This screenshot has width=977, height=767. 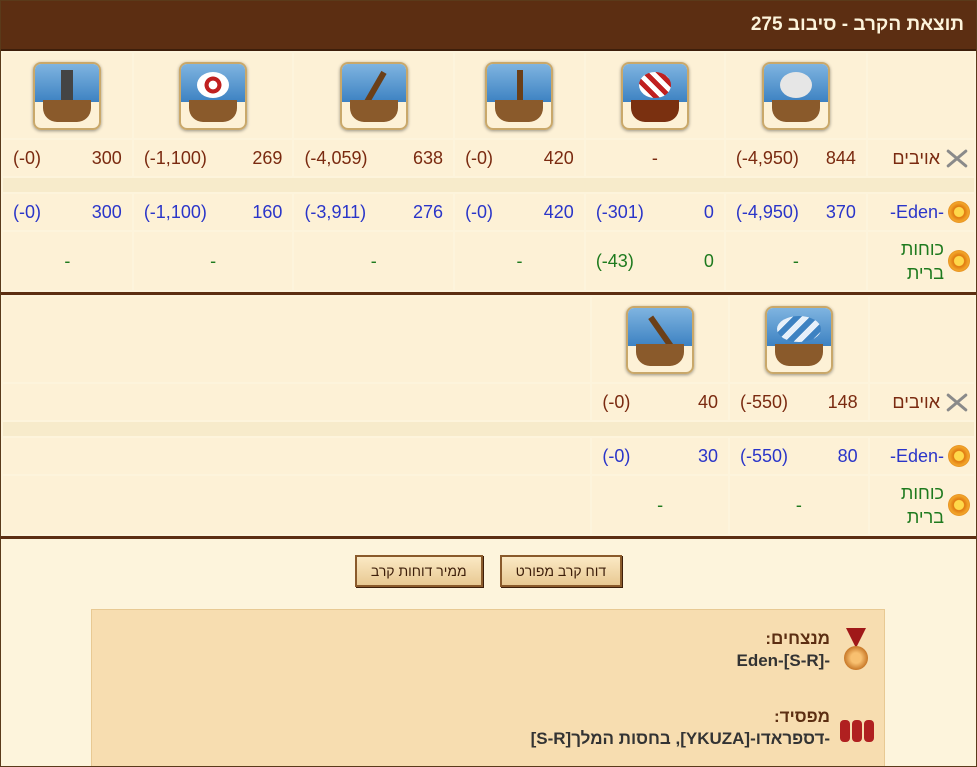 I want to click on ally-mortar-cell: -, so click(x=67, y=261).